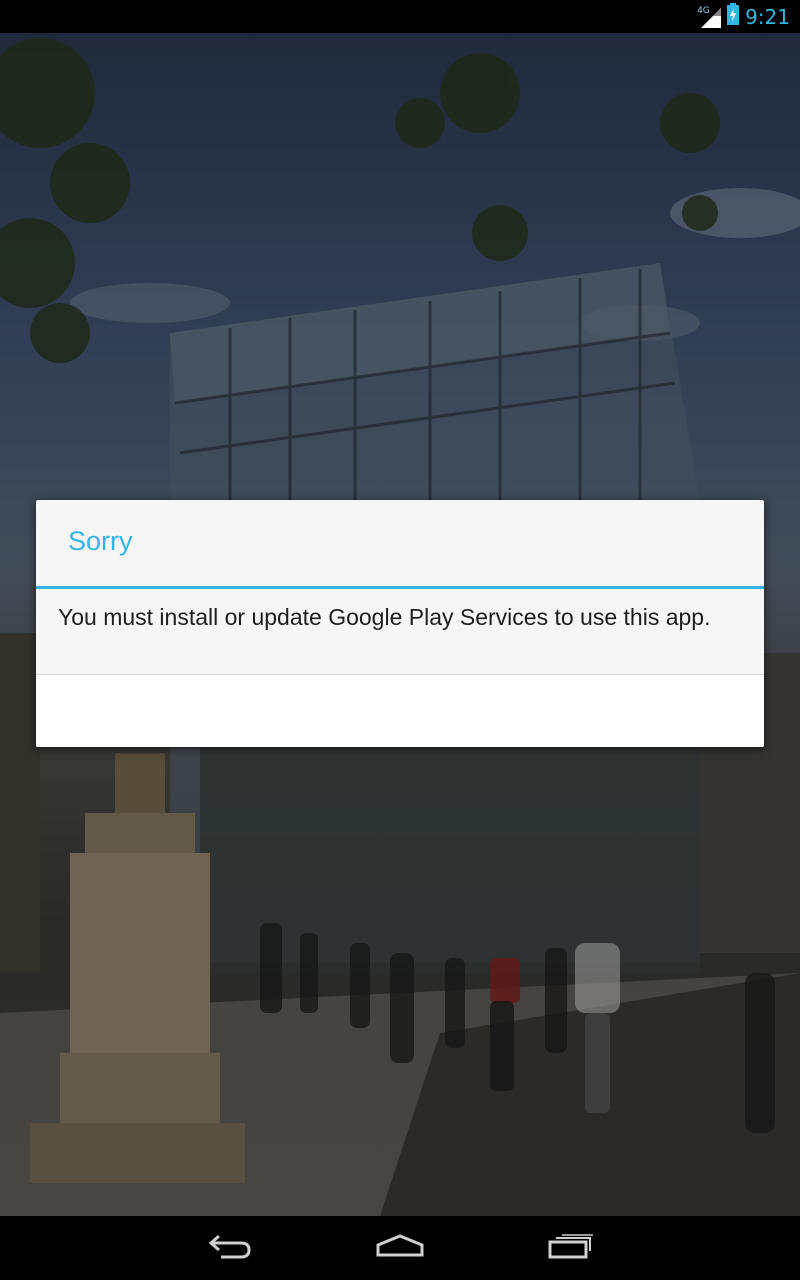 The image size is (800, 1280). I want to click on network-type-label: 4G, so click(703, 10).